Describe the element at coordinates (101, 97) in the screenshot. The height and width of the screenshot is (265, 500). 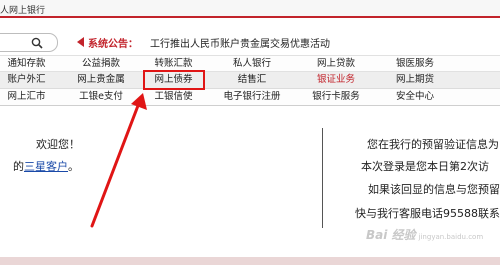
I see `nav-item-e-pay: 工银e支付` at that location.